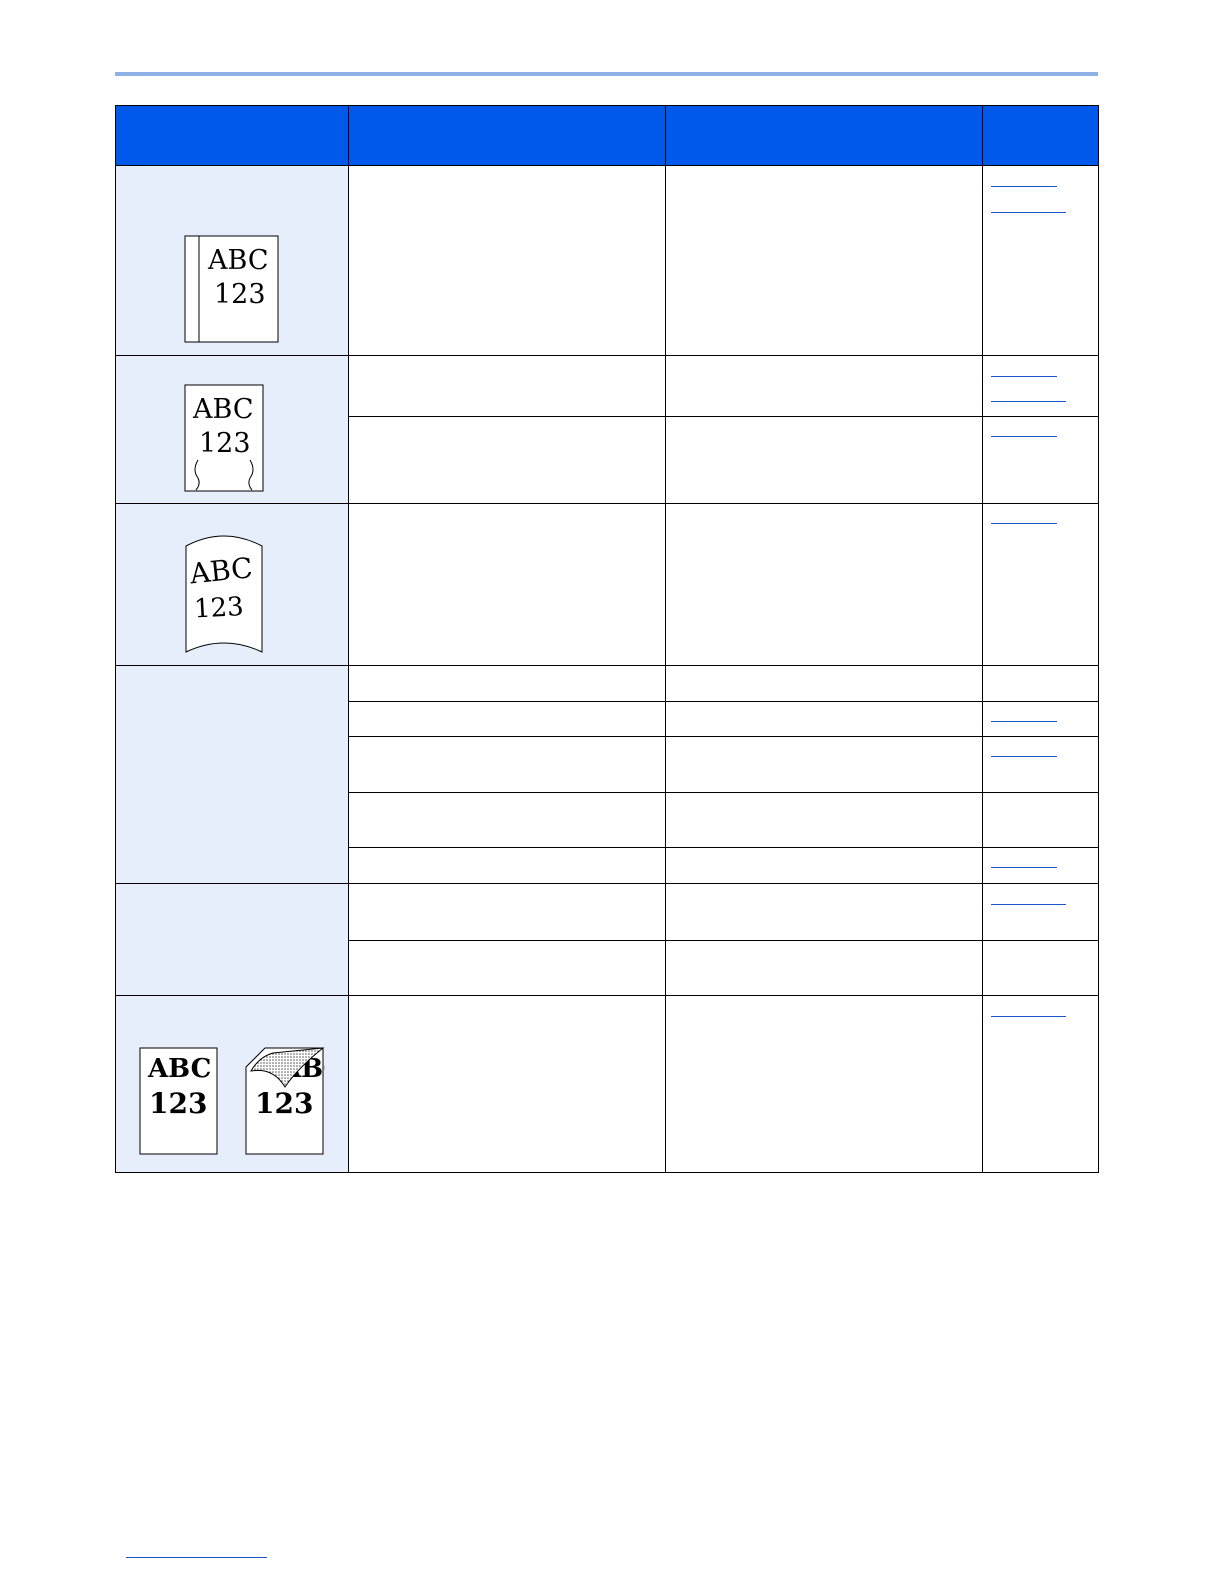 The height and width of the screenshot is (1584, 1224). I want to click on symptom-cell-3: ABC 123, so click(232, 584).